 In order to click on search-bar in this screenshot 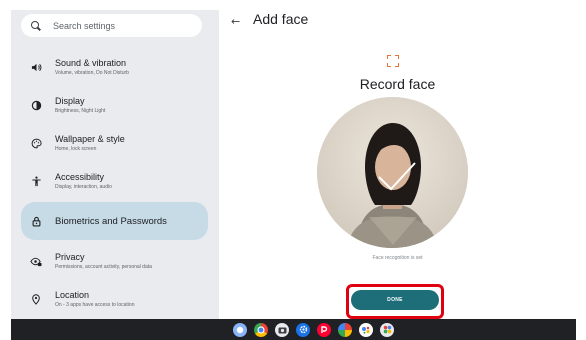, I will do `click(111, 25)`.